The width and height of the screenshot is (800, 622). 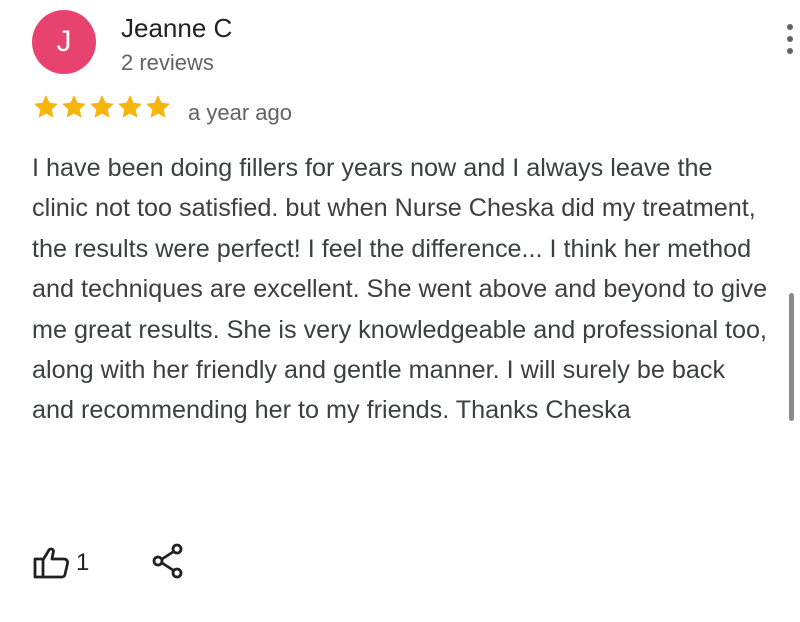 I want to click on reviewer-review-count: 2 reviews, so click(x=167, y=62).